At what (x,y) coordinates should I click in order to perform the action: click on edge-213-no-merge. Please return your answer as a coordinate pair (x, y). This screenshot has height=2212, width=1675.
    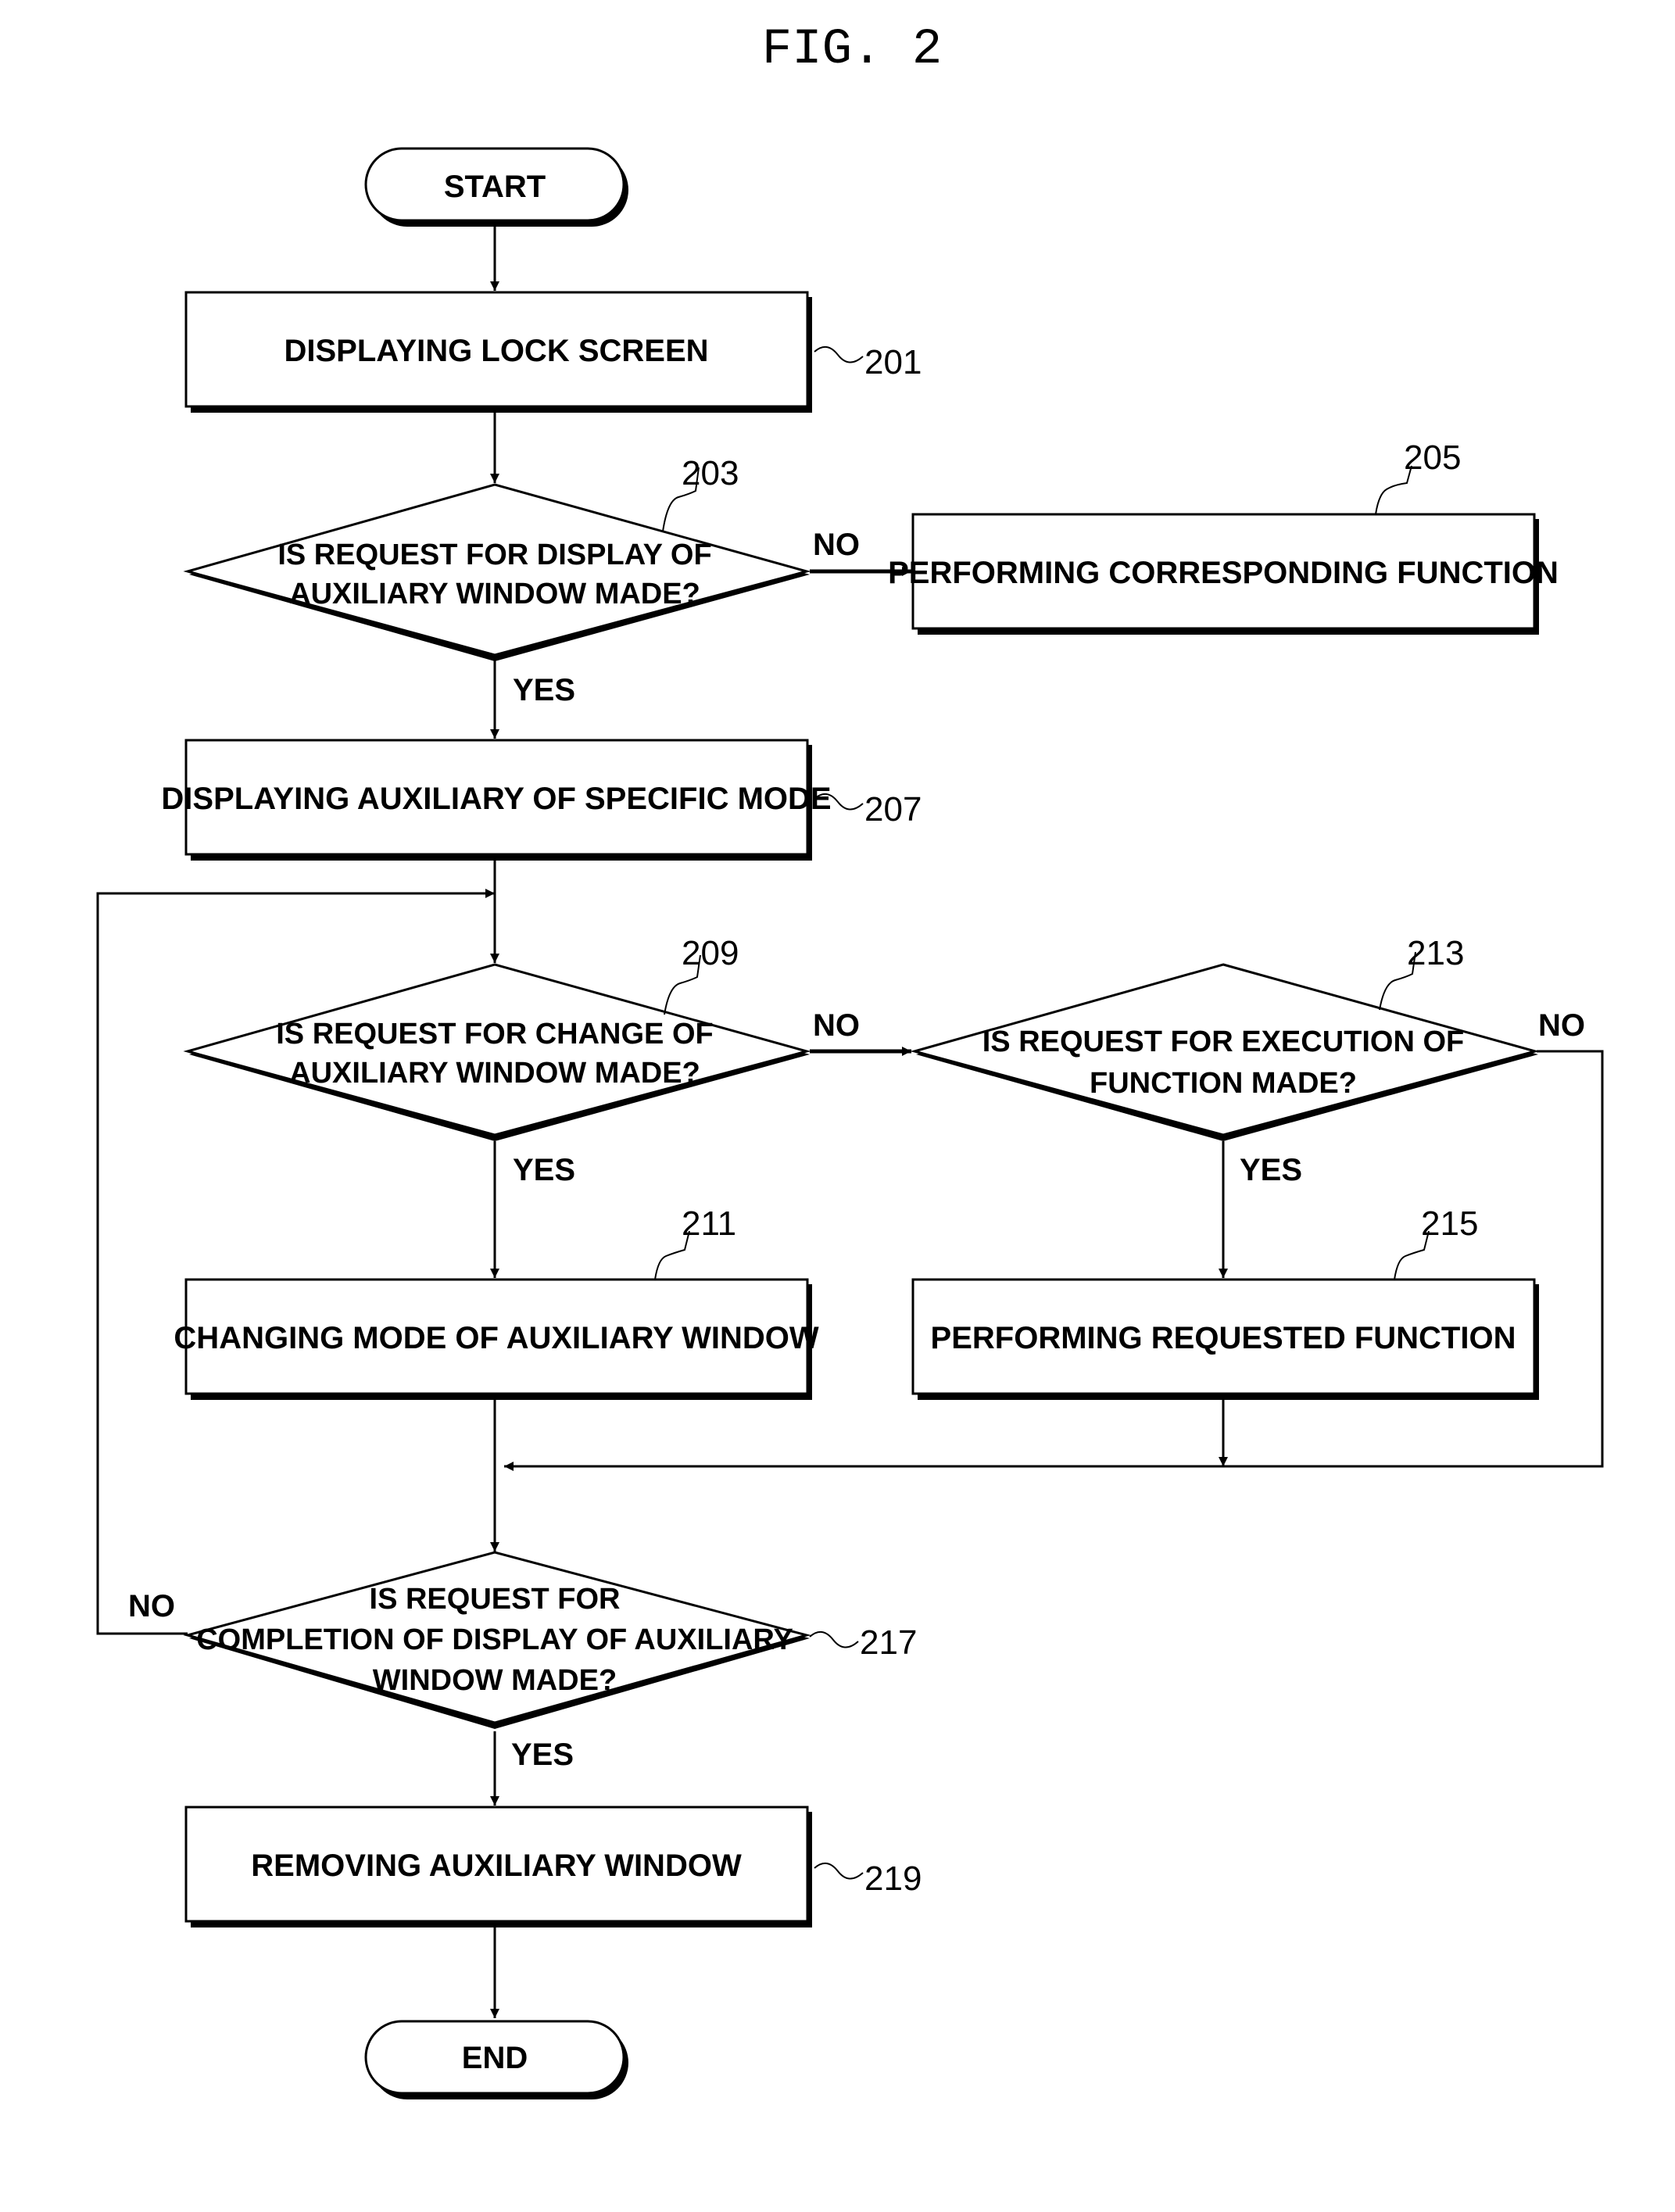
    Looking at the image, I should click on (1054, 1260).